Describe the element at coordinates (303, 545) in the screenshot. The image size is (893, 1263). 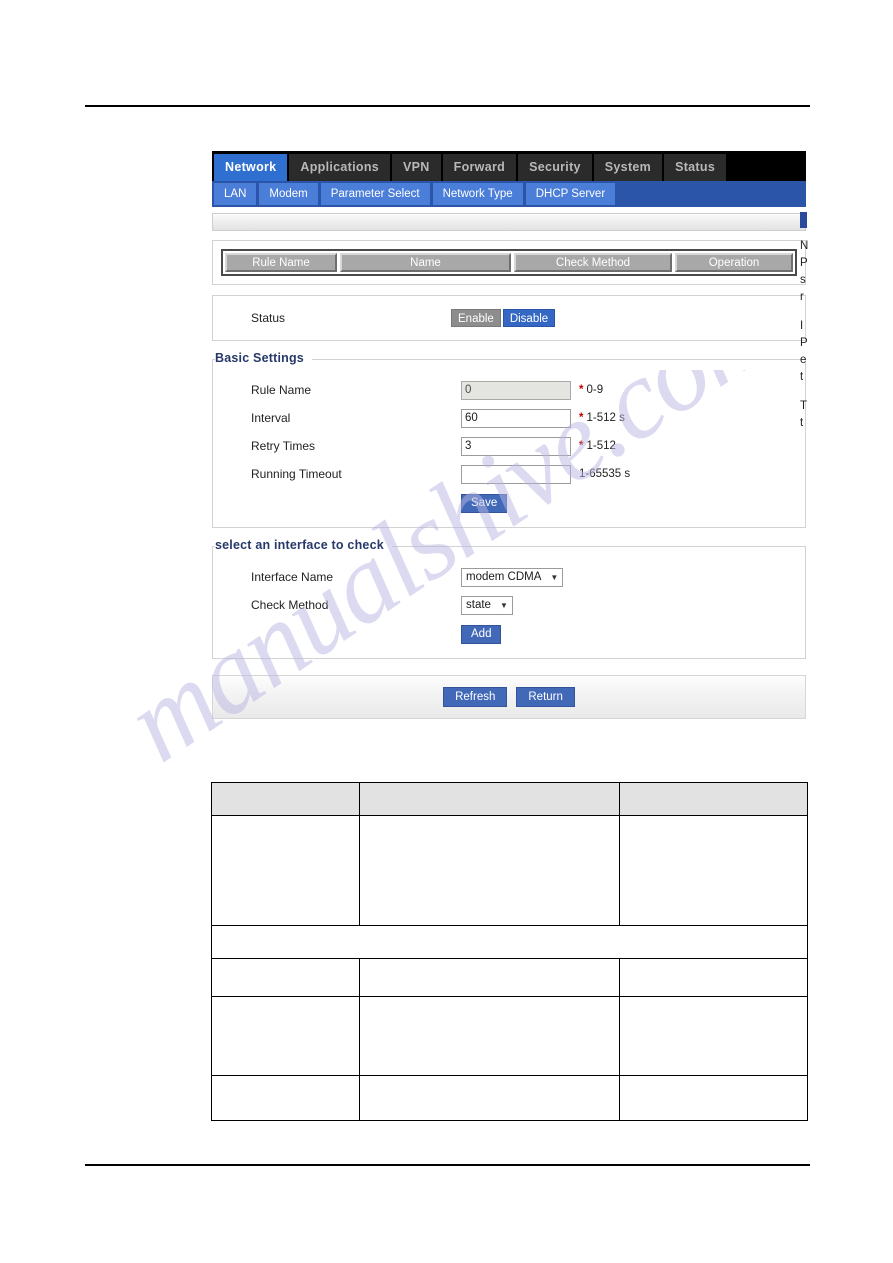
I see `interface-check-legend: select an interface to check` at that location.